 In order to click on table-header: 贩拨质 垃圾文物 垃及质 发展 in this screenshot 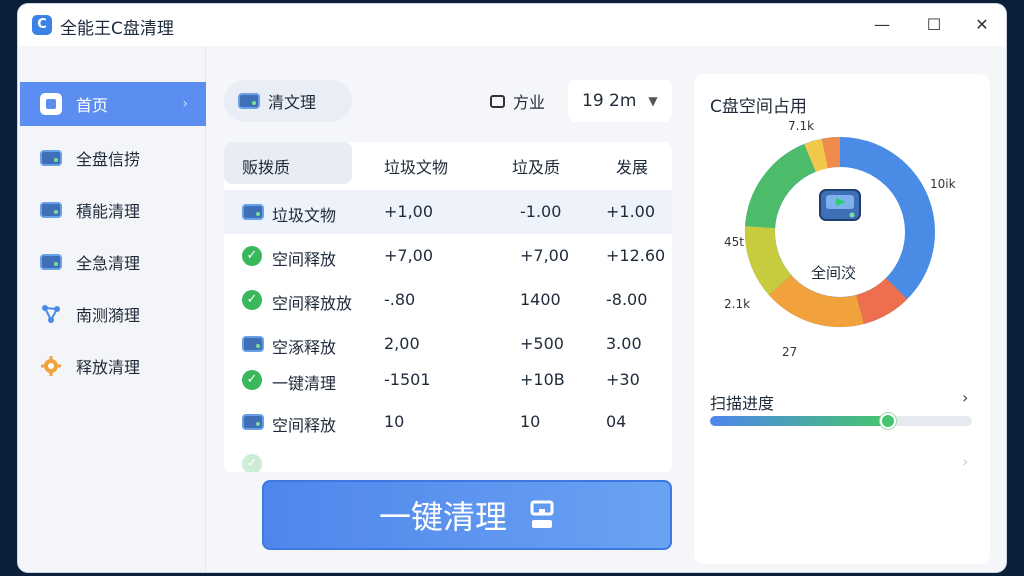, I will do `click(448, 164)`.